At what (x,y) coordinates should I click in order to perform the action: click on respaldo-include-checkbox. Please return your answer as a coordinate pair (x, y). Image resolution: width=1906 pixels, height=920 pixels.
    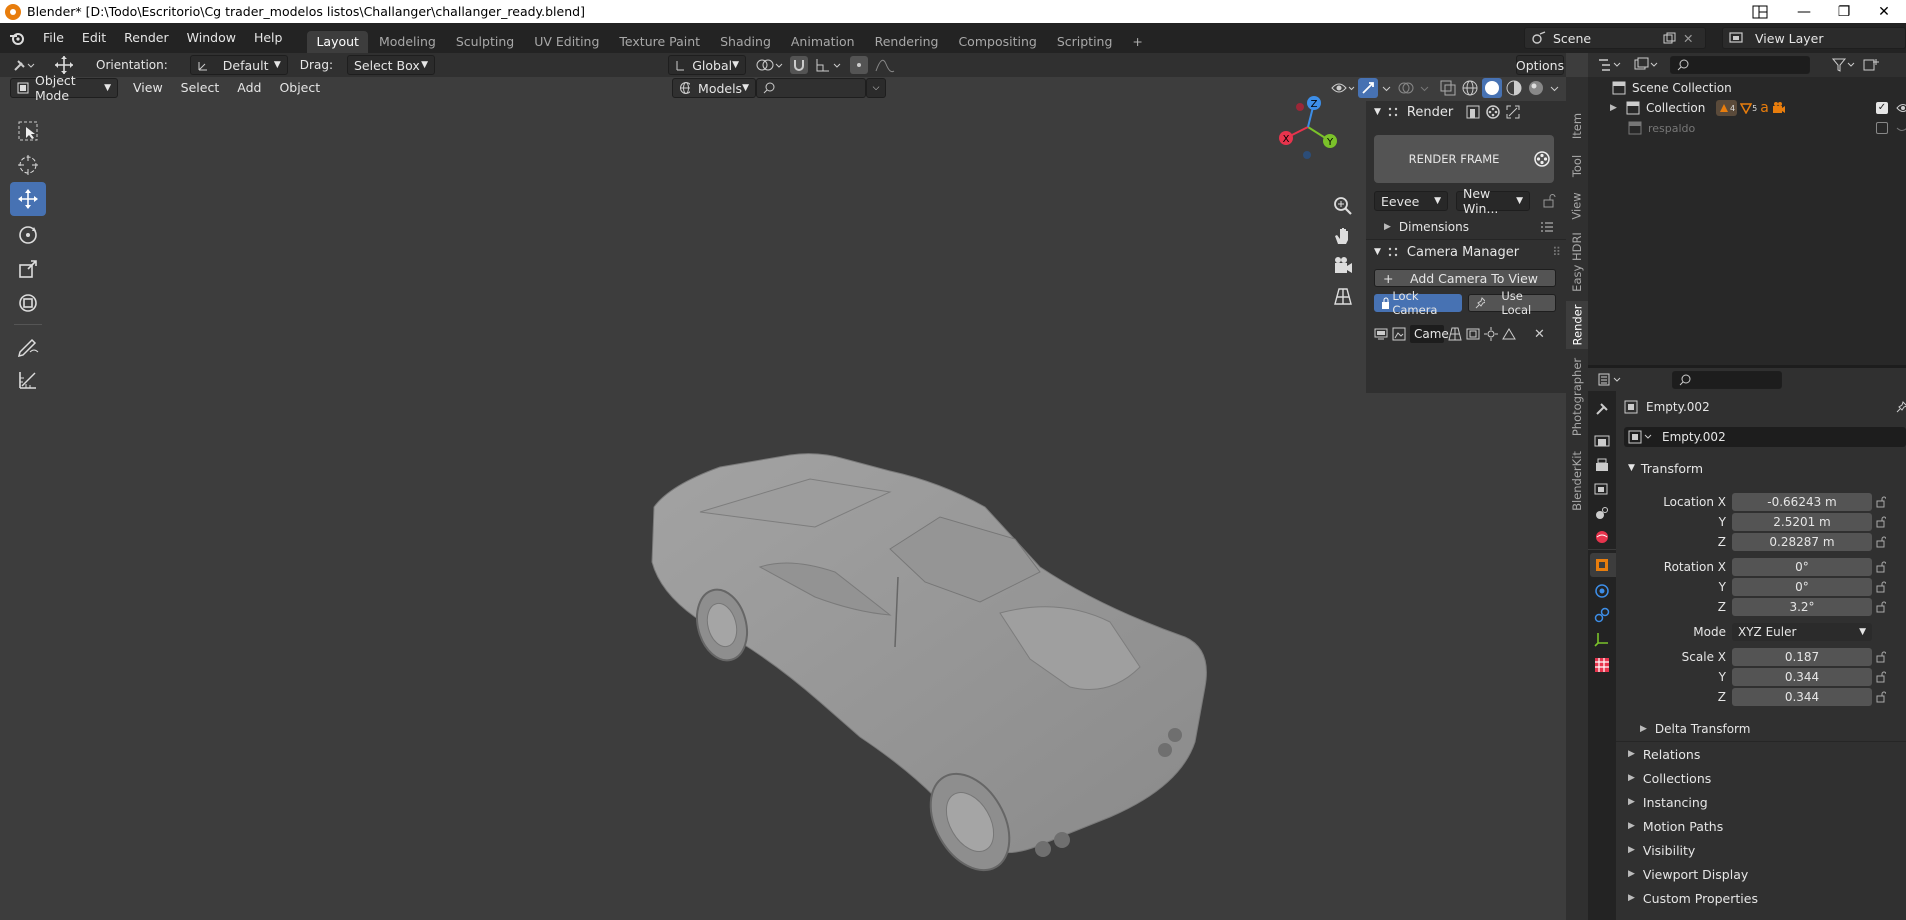
    Looking at the image, I should click on (1882, 128).